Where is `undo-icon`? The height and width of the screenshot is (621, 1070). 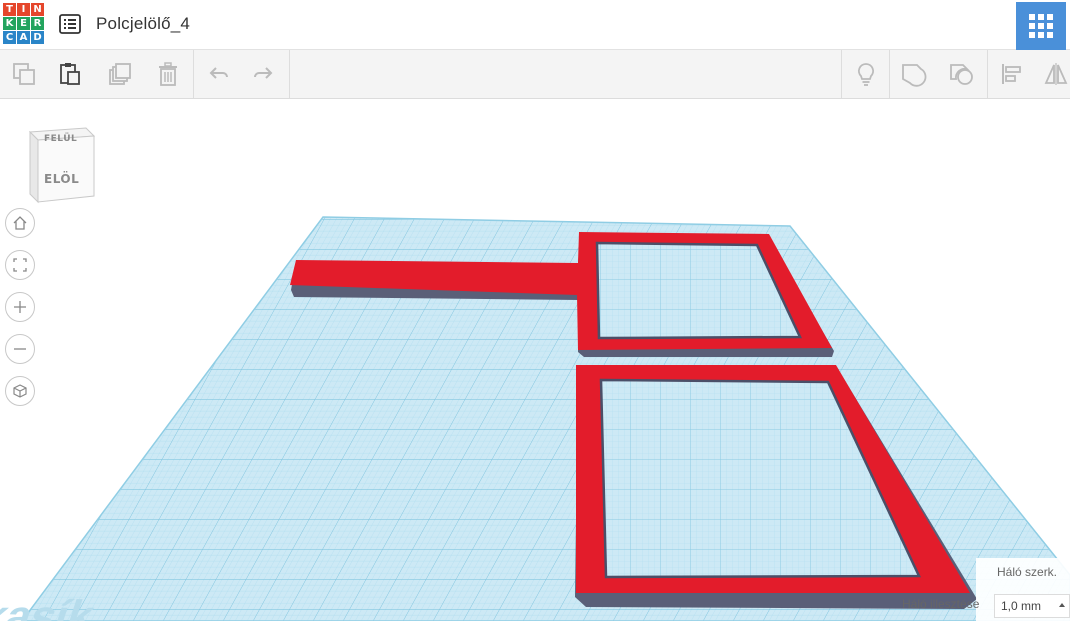
undo-icon is located at coordinates (218, 73).